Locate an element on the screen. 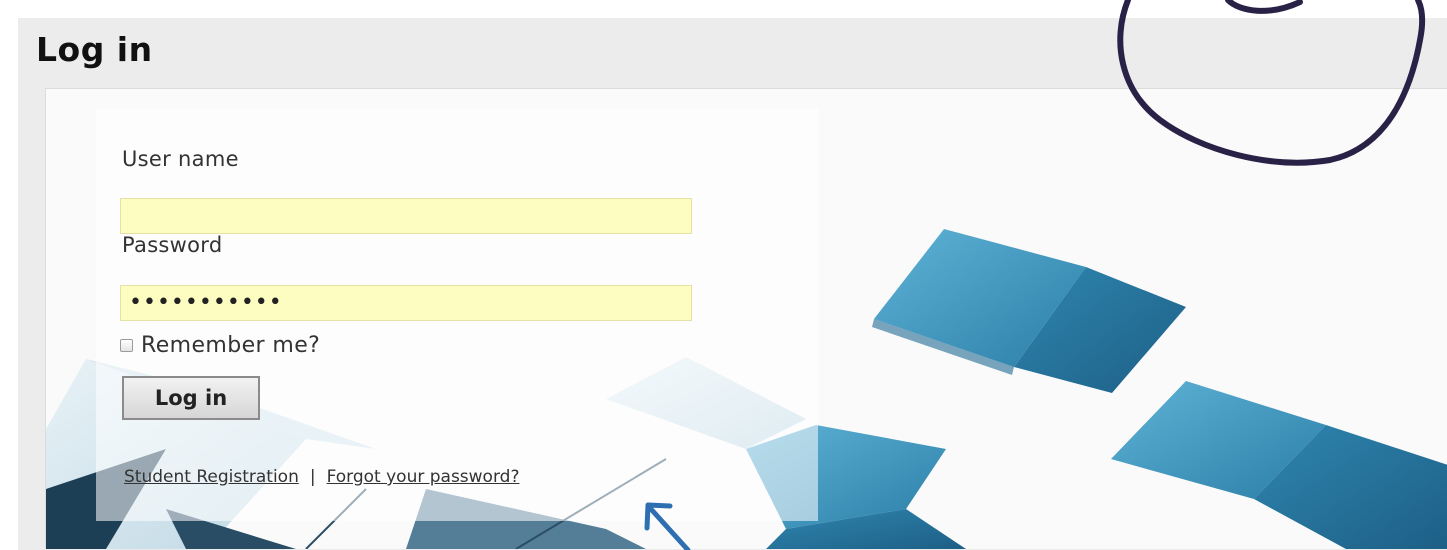 The height and width of the screenshot is (550, 1447). annotation-circle-top-icon is located at coordinates (1264, 7).